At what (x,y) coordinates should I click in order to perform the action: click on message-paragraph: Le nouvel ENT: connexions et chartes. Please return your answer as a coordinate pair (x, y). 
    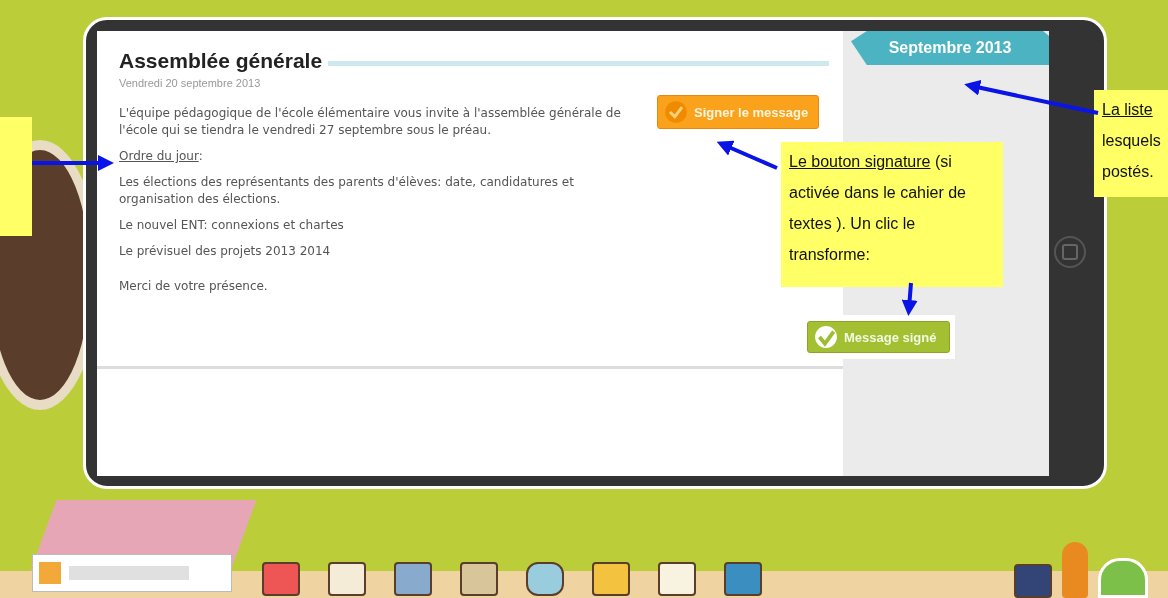
    Looking at the image, I should click on (232, 225).